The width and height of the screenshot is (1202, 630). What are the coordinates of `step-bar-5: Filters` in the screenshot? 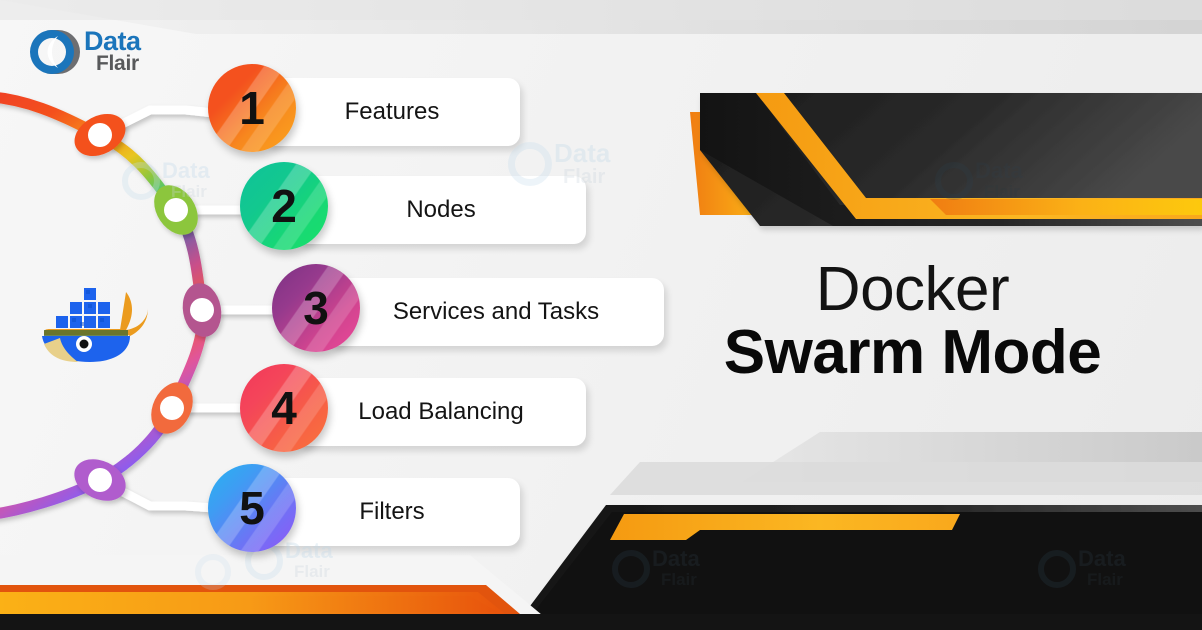 It's located at (392, 512).